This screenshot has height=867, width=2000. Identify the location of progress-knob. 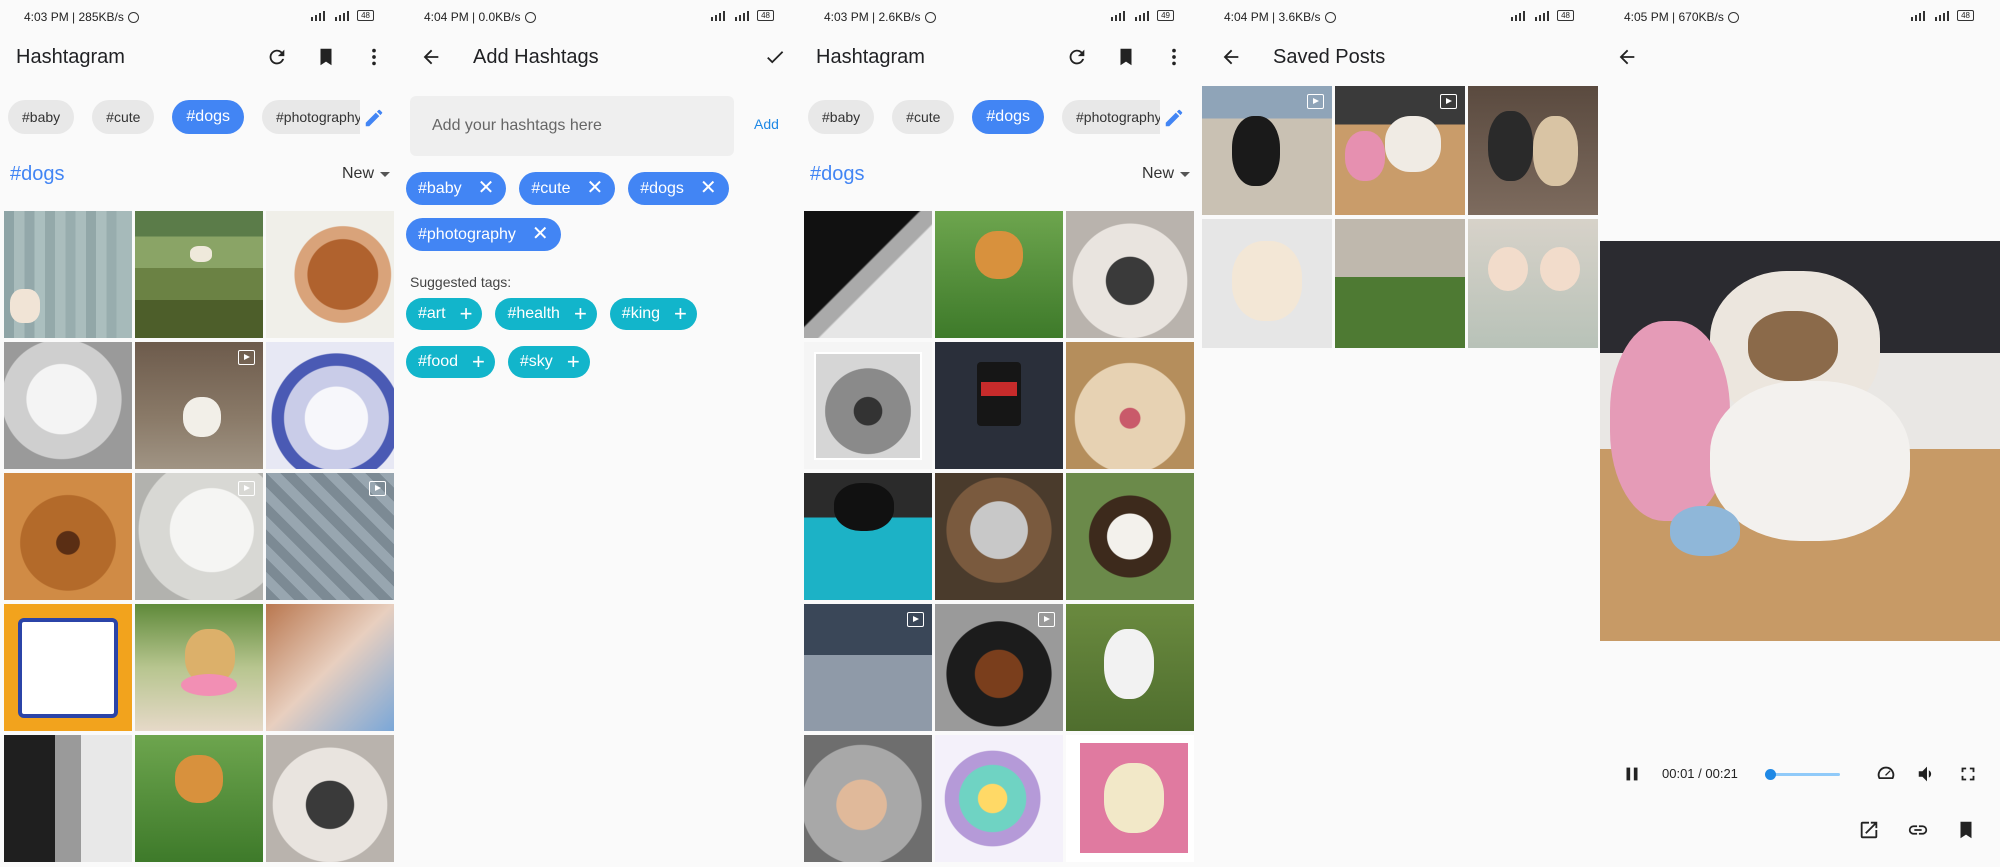
(1770, 774).